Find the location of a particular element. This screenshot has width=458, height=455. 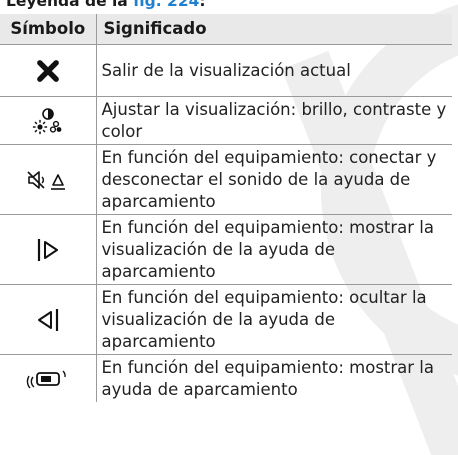

table-row: Salir de la visualización actual is located at coordinates (226, 70).